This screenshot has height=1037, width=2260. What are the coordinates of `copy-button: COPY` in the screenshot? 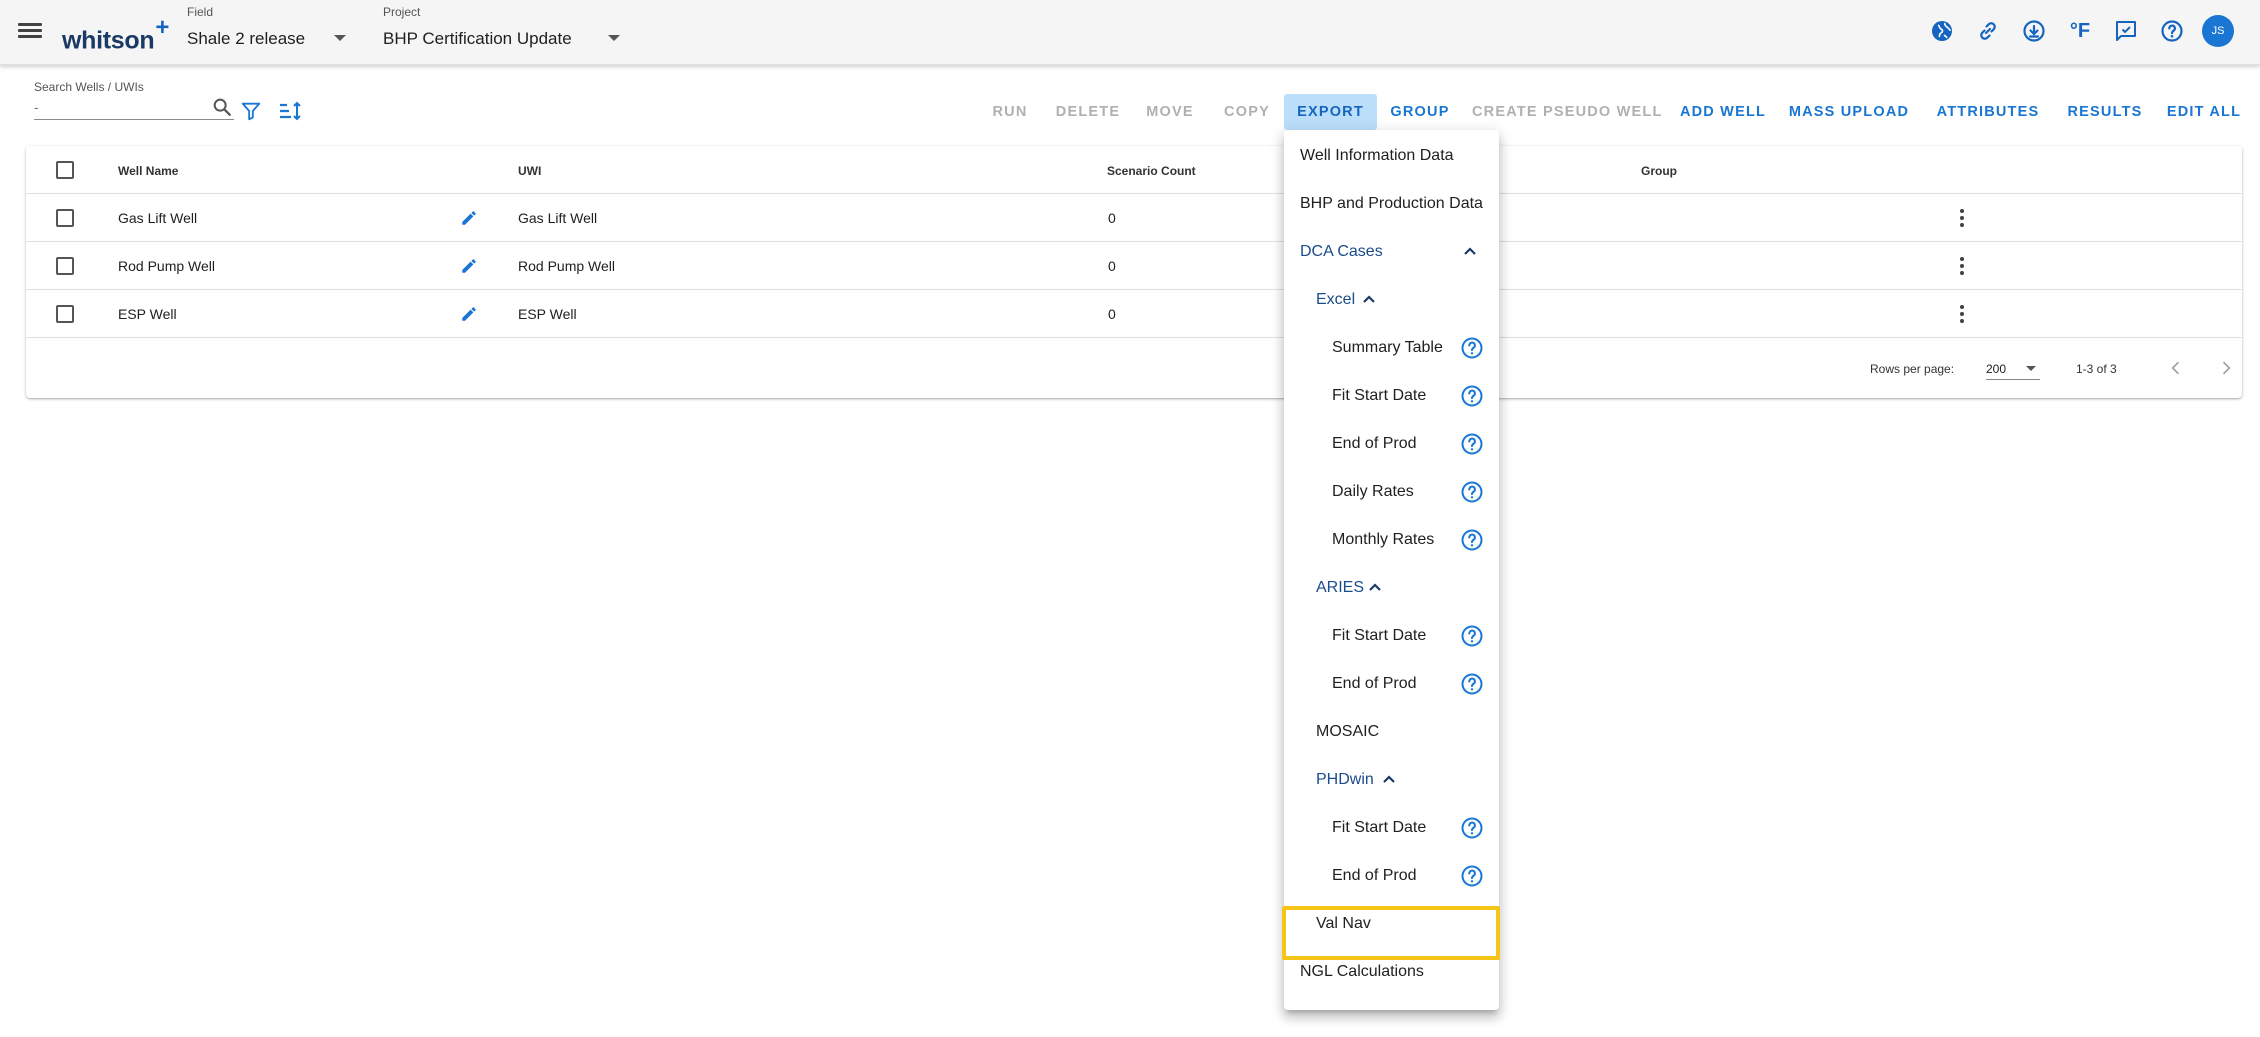 It's located at (1247, 112).